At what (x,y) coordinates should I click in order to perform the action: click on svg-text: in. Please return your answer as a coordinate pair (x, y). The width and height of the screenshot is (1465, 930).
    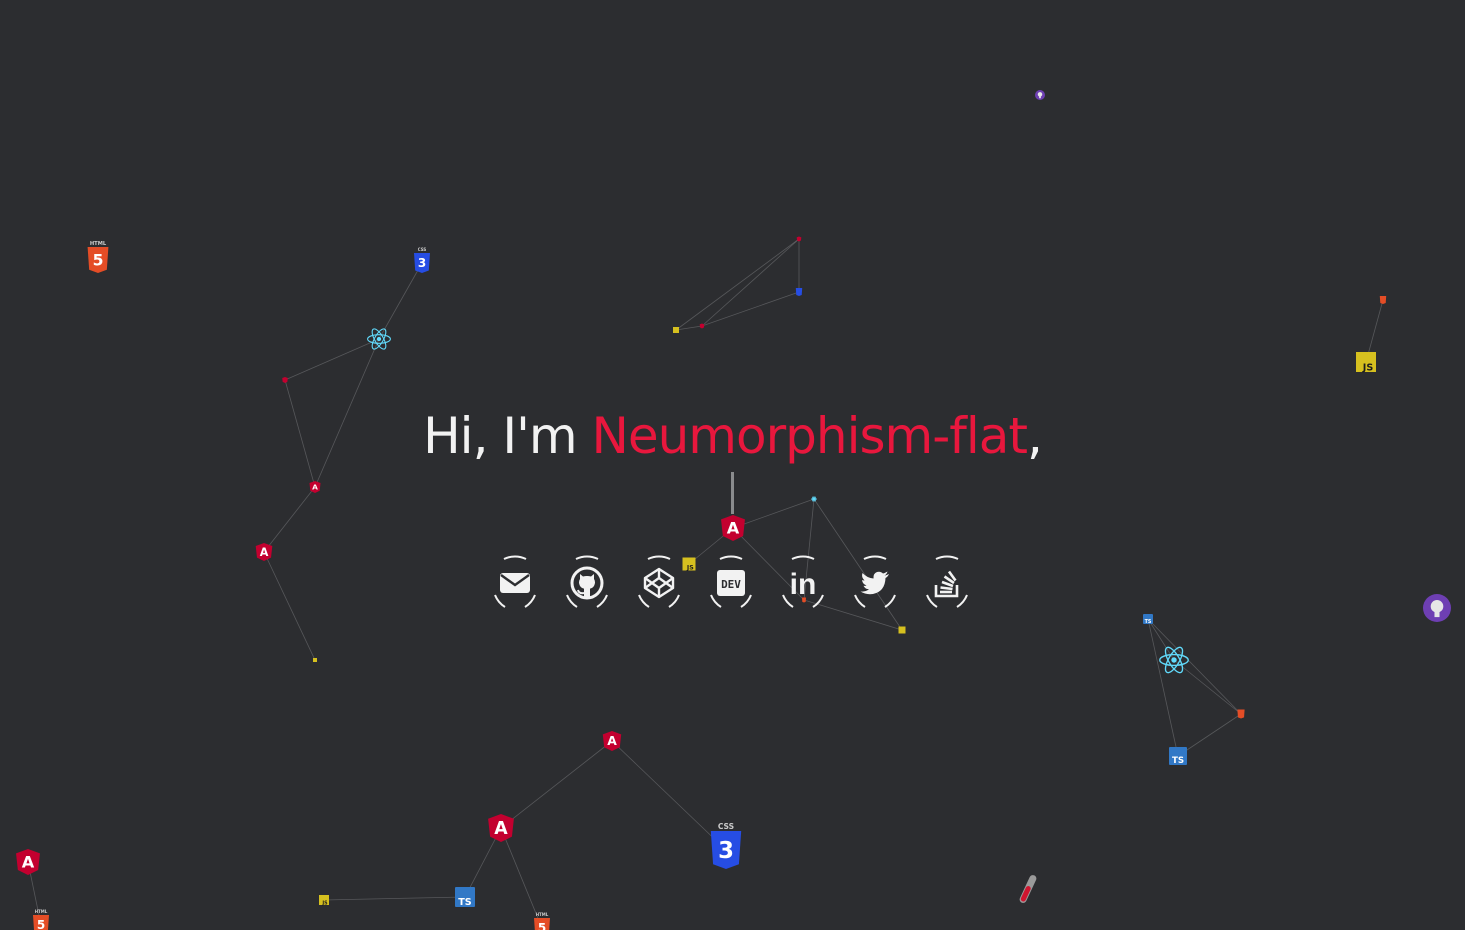
    Looking at the image, I should click on (803, 584).